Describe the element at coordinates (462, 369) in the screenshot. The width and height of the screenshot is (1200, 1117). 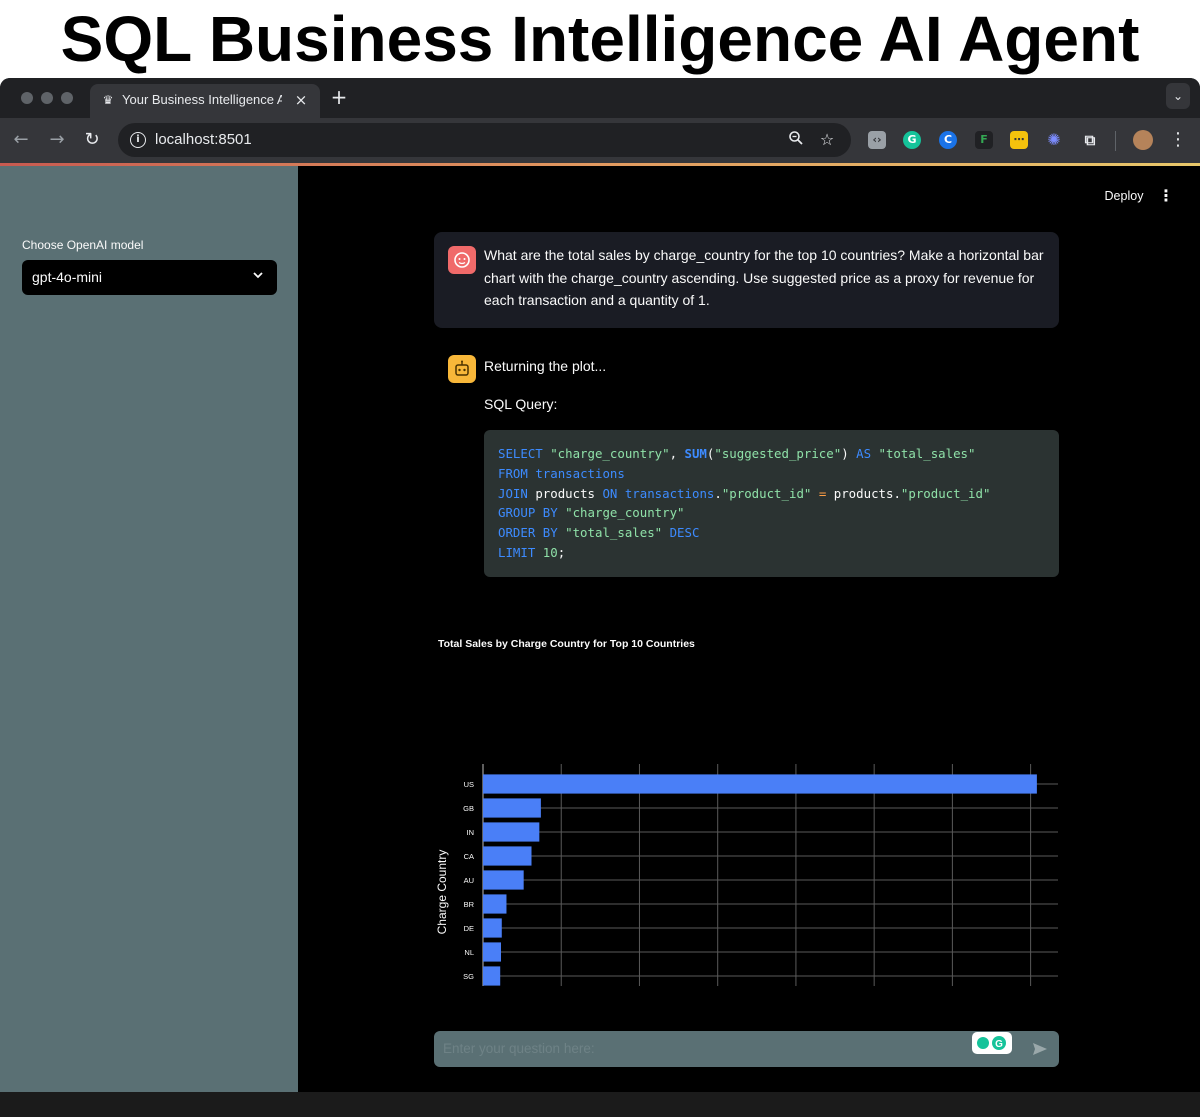
I see `robot-avatar-icon` at that location.